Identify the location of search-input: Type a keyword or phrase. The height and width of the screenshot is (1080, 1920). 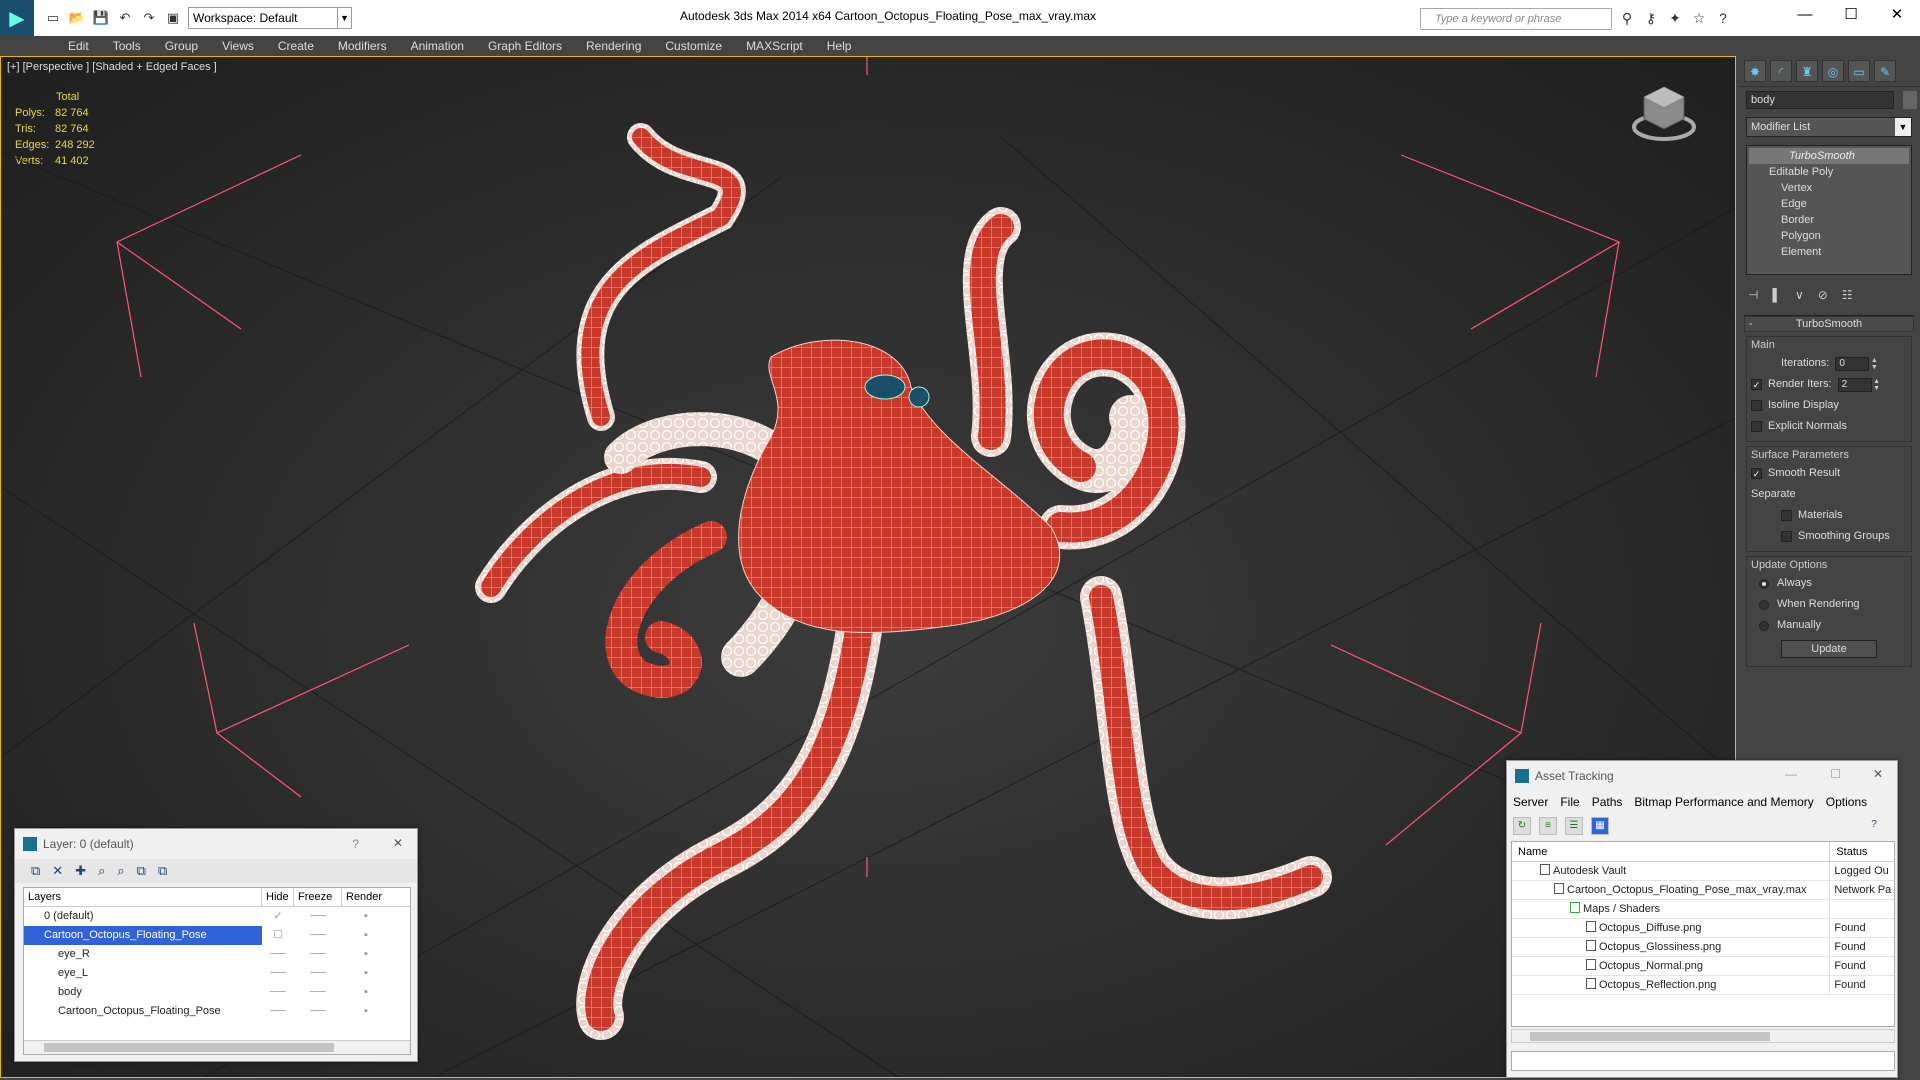
(1516, 19).